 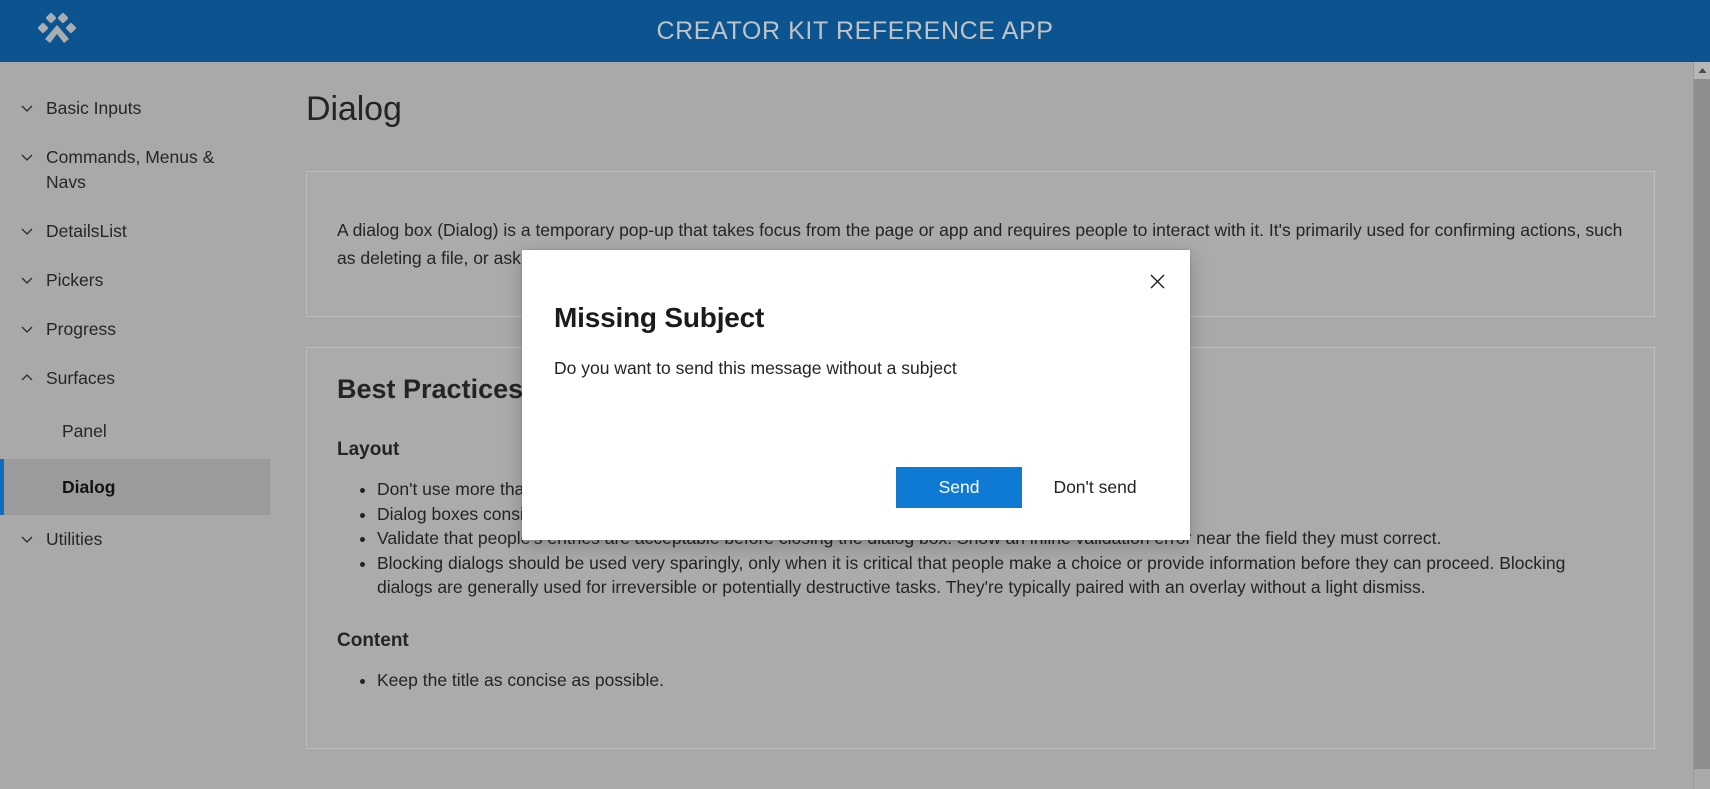 What do you see at coordinates (84, 430) in the screenshot?
I see `sidebar-item-label: Panel` at bounding box center [84, 430].